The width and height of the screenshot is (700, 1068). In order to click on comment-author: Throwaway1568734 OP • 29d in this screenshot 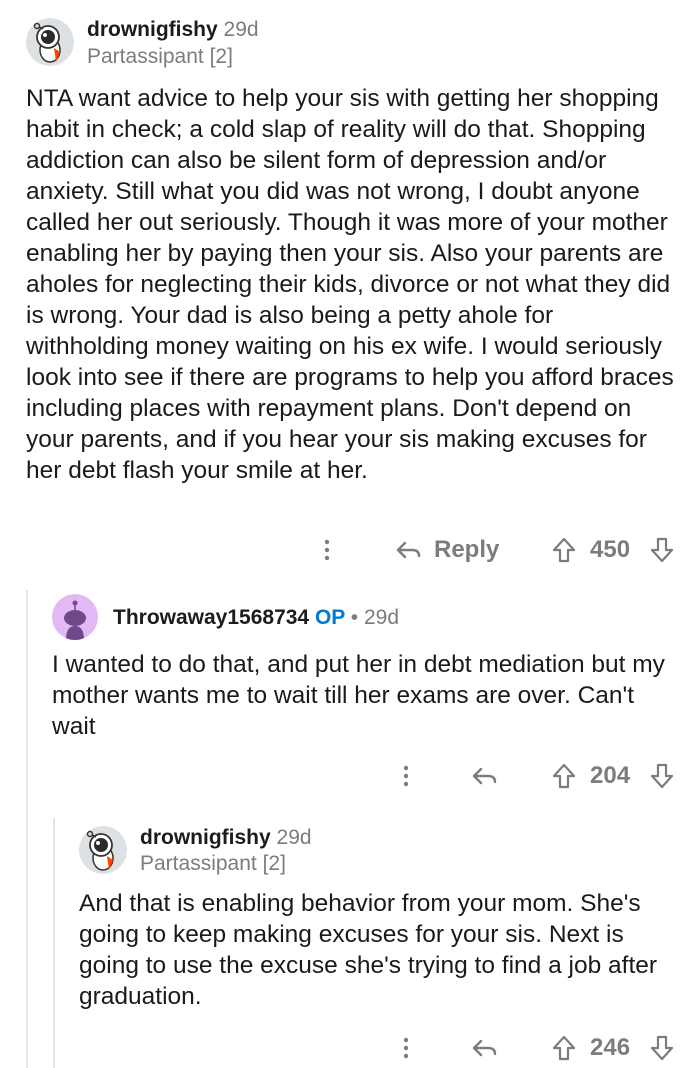, I will do `click(256, 618)`.